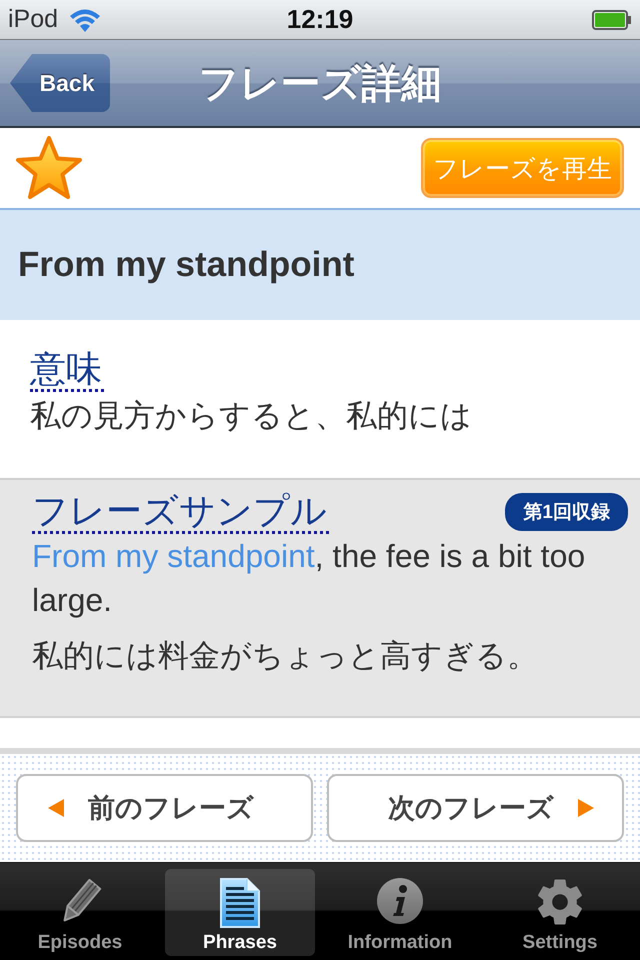 The width and height of the screenshot is (640, 960). I want to click on phrase-title: From my standpoint, so click(186, 265).